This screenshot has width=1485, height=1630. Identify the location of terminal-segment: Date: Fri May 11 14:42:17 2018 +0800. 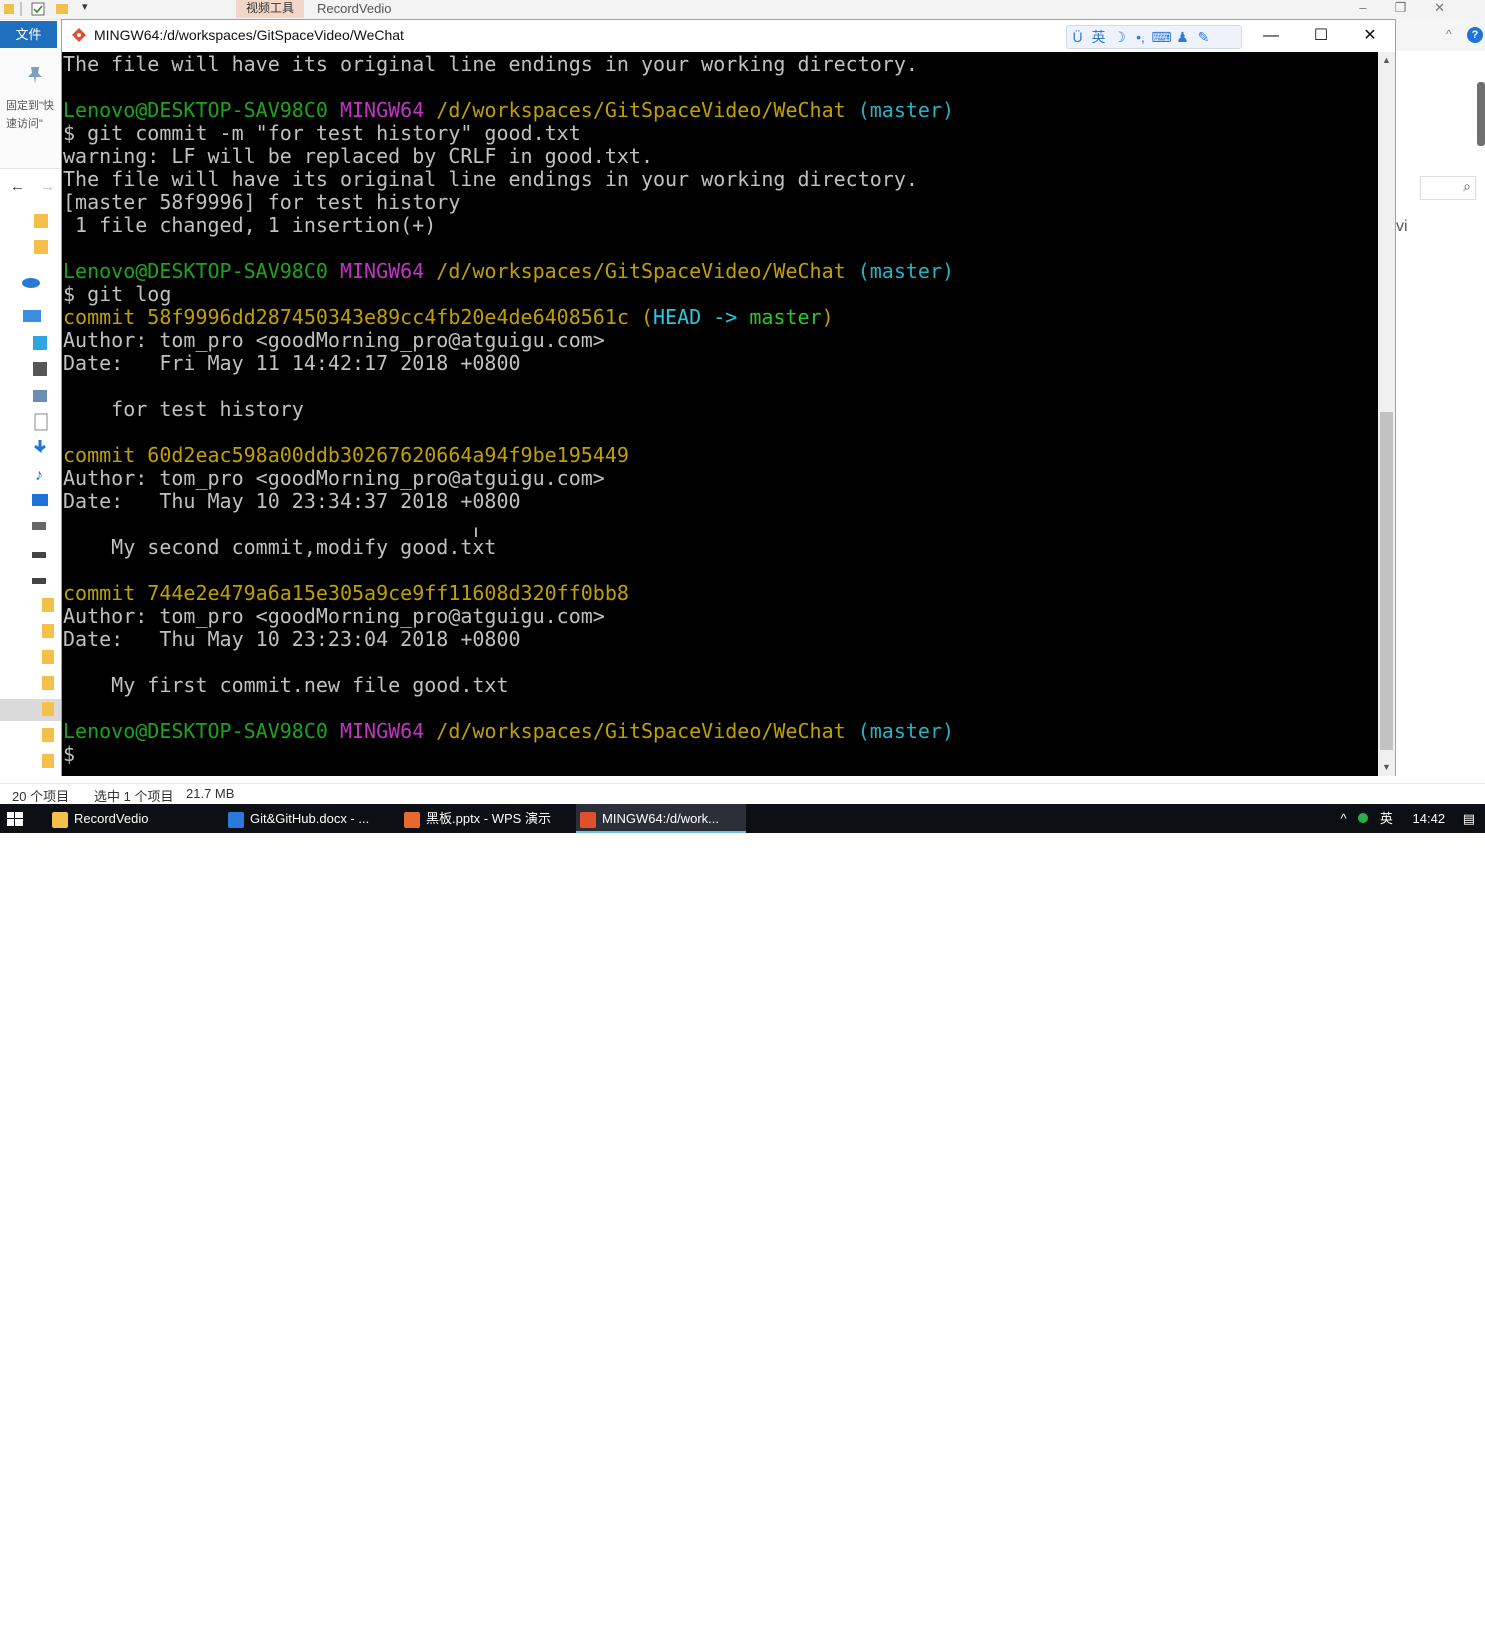
(292, 363).